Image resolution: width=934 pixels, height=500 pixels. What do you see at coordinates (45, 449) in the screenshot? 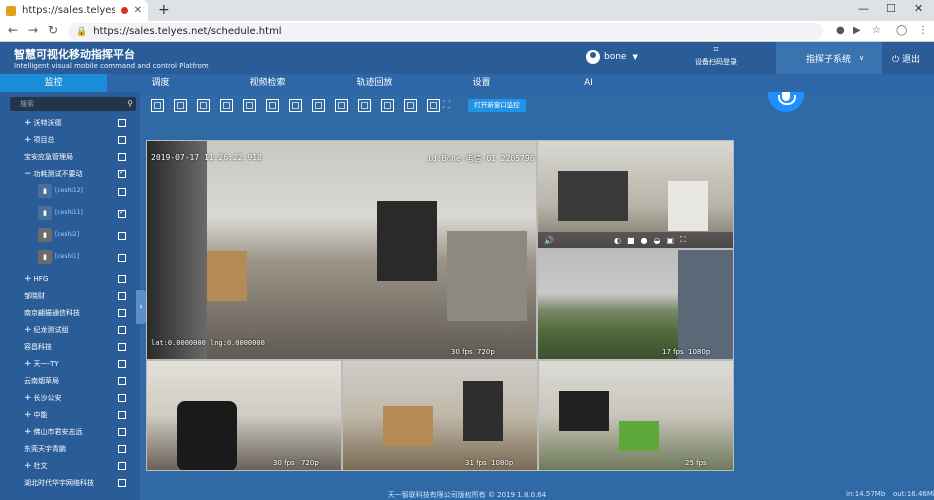
I see `tree-item: 东莞天宇青鹏` at bounding box center [45, 449].